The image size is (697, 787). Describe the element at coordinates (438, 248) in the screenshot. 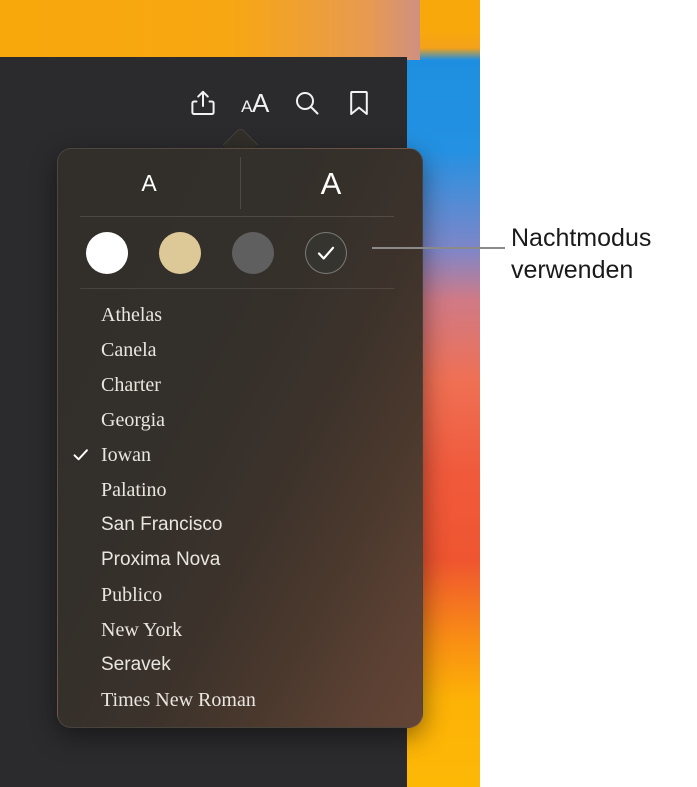

I see `callout-leader-line` at that location.